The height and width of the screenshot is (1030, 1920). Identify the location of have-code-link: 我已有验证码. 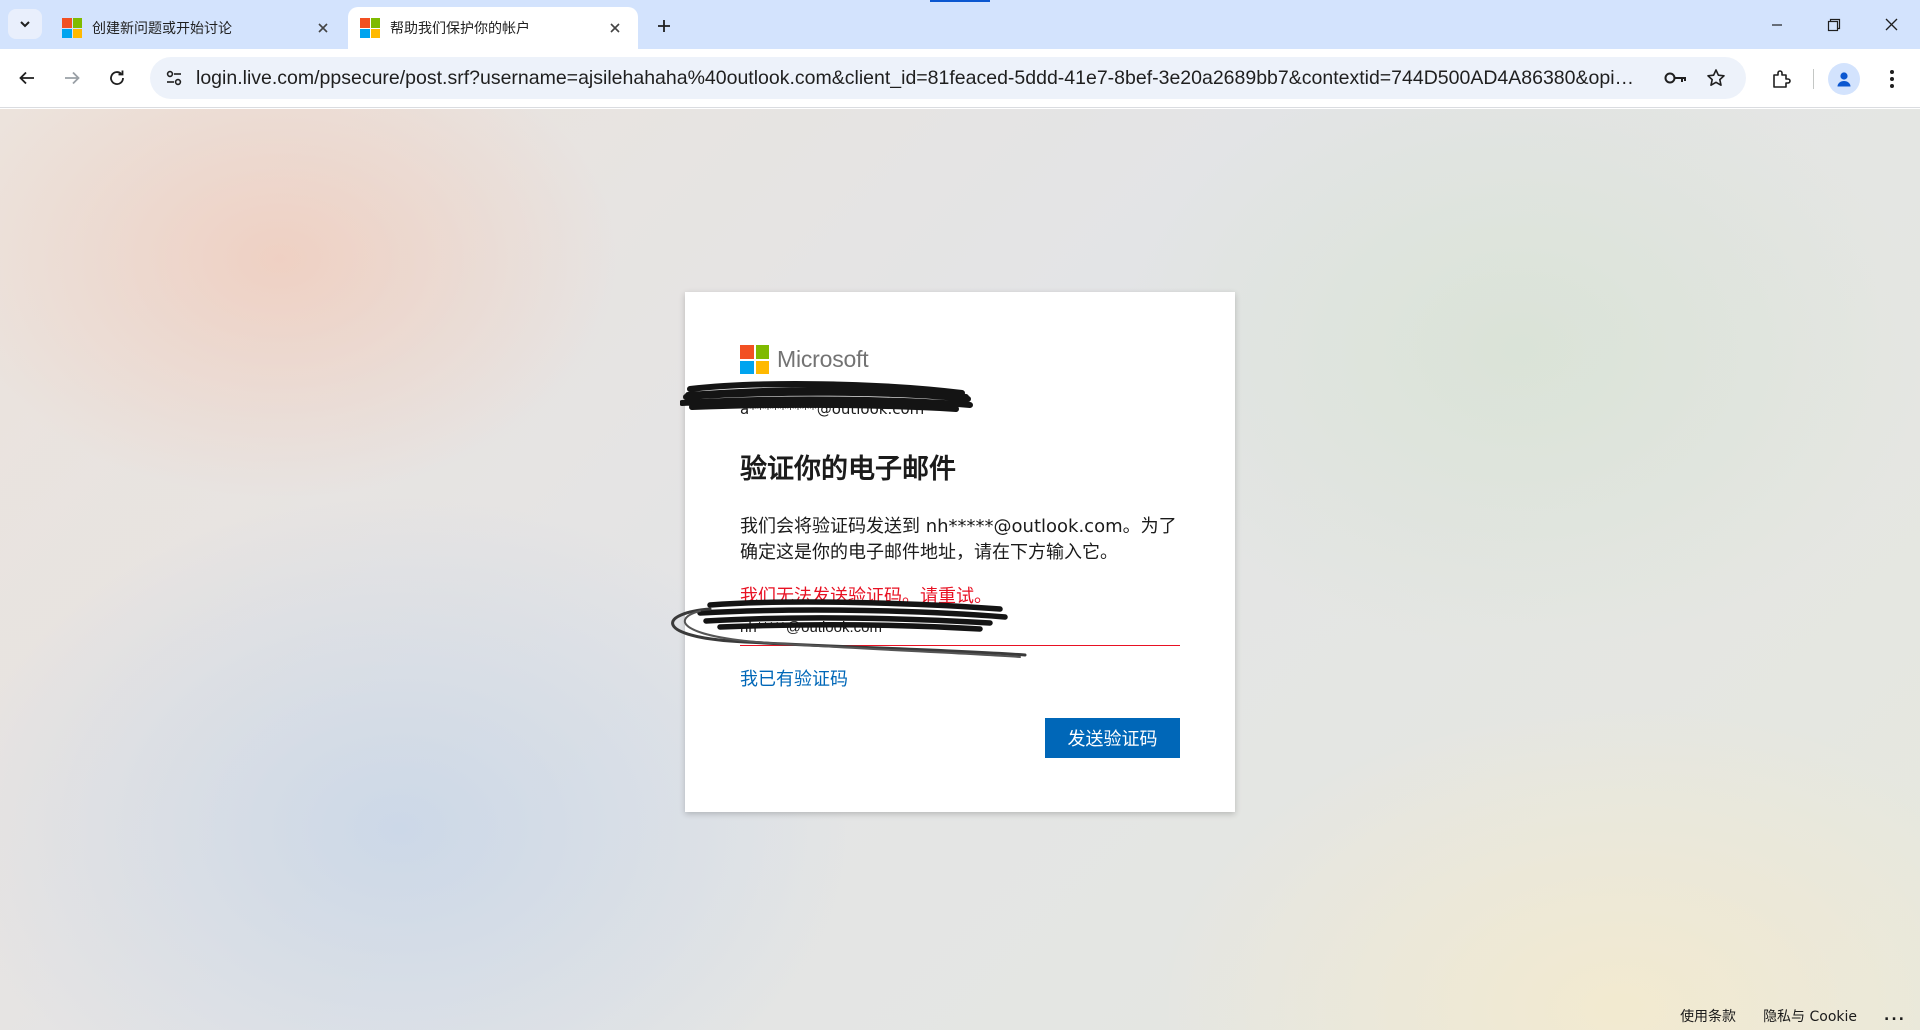
(794, 678).